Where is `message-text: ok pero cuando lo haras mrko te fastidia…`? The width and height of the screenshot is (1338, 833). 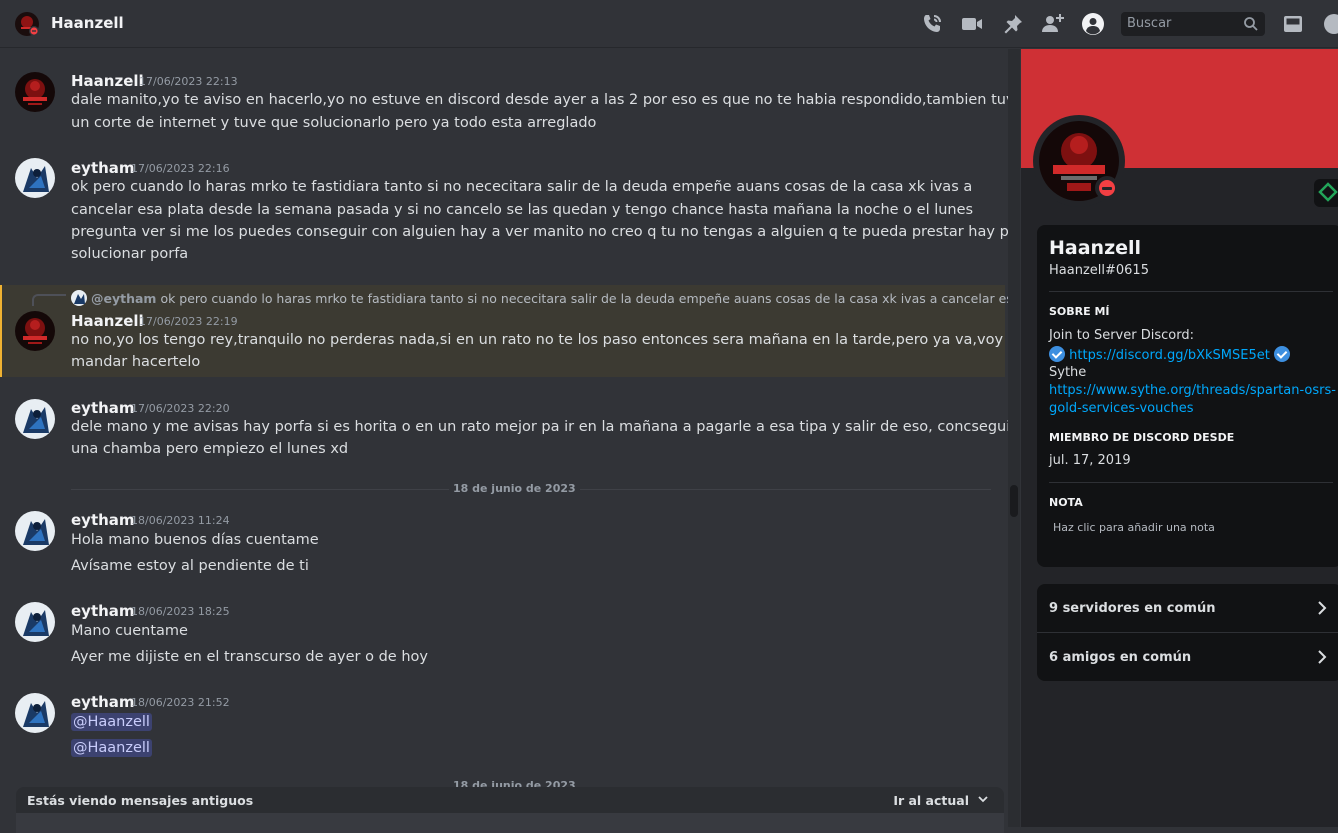
message-text: ok pero cuando lo haras mrko te fastidia… is located at coordinates (522, 187).